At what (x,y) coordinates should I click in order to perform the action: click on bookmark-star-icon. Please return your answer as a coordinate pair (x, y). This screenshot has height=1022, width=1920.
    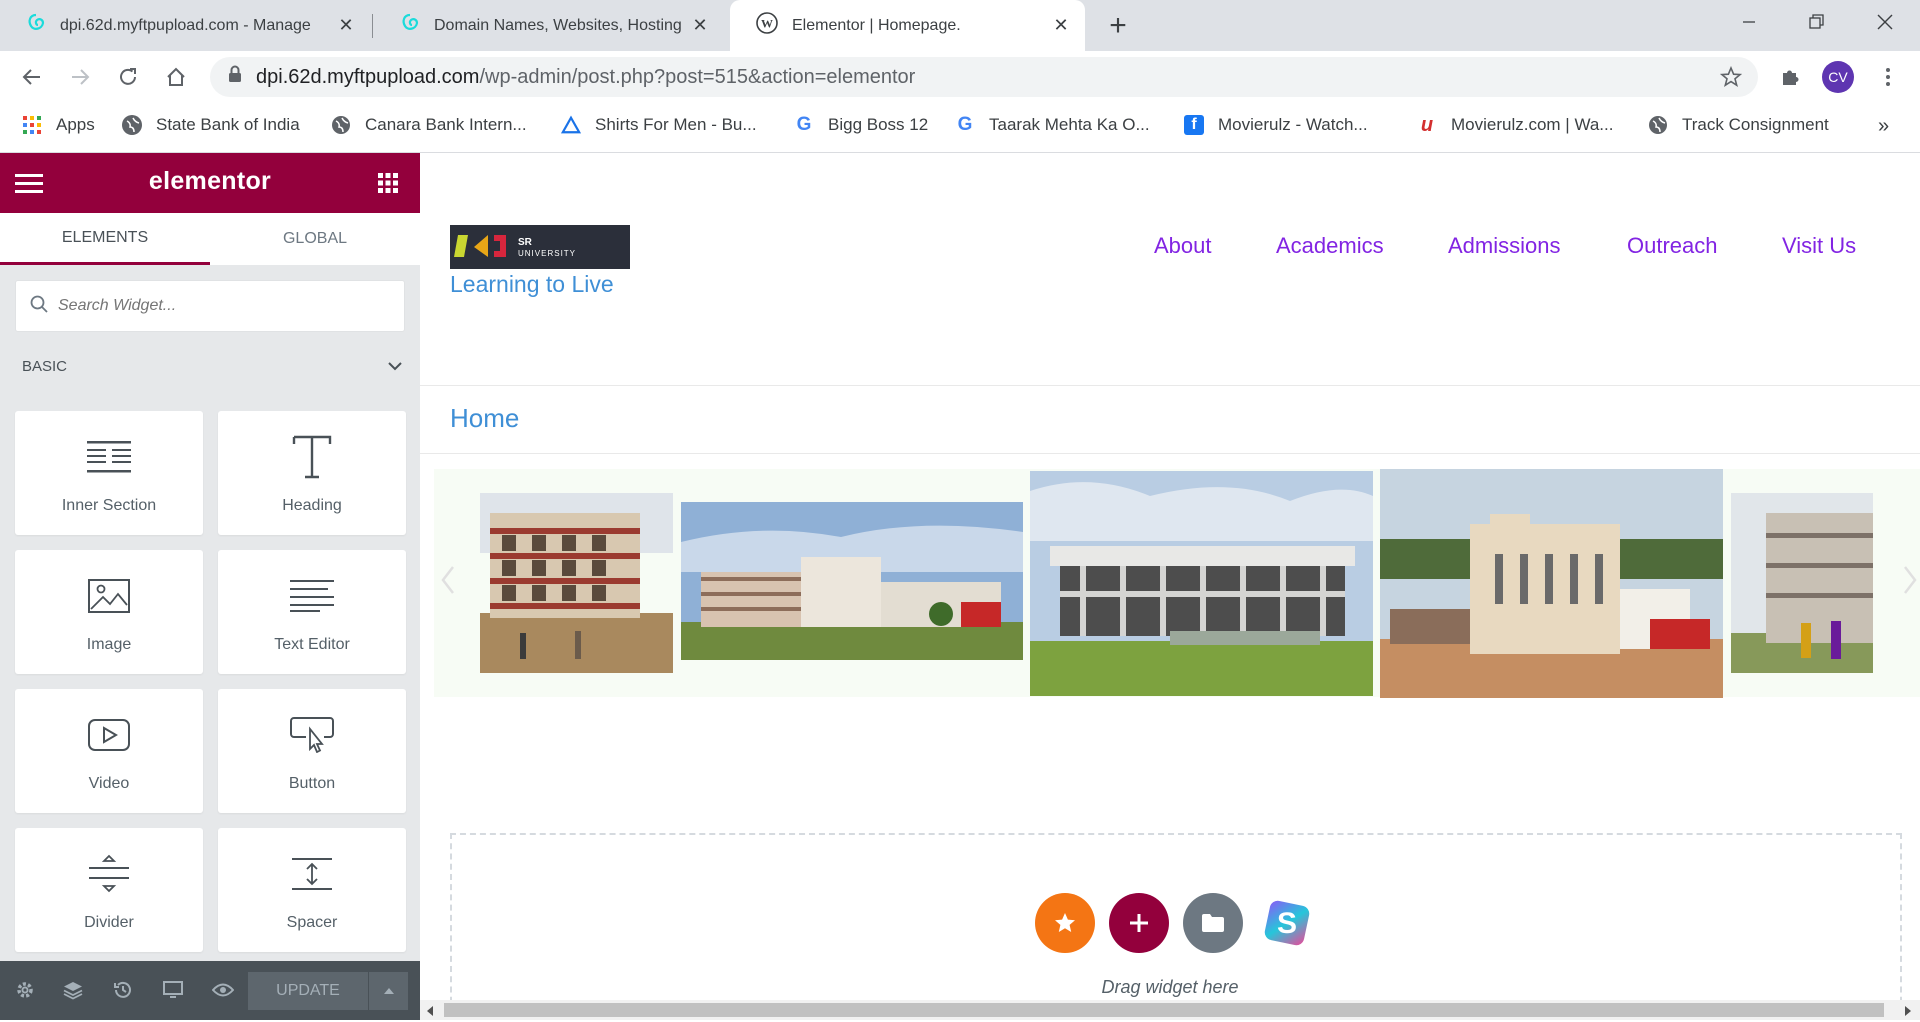
    Looking at the image, I should click on (1731, 79).